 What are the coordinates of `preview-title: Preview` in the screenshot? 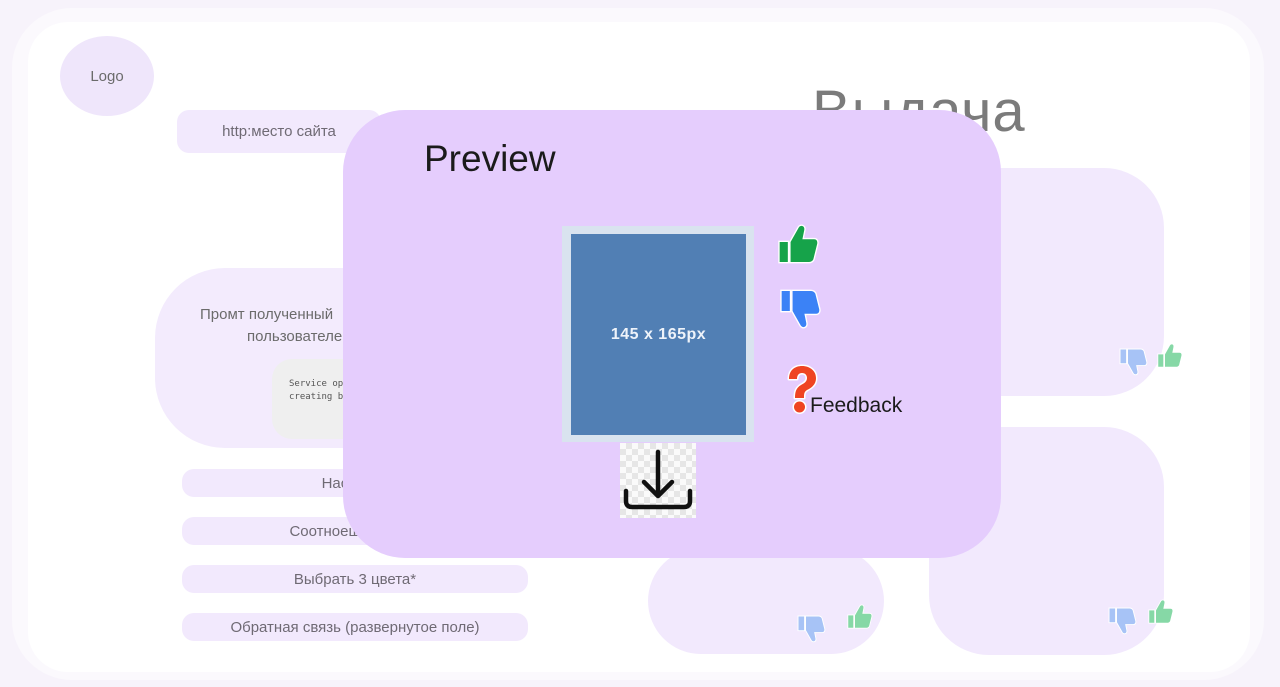 It's located at (490, 158).